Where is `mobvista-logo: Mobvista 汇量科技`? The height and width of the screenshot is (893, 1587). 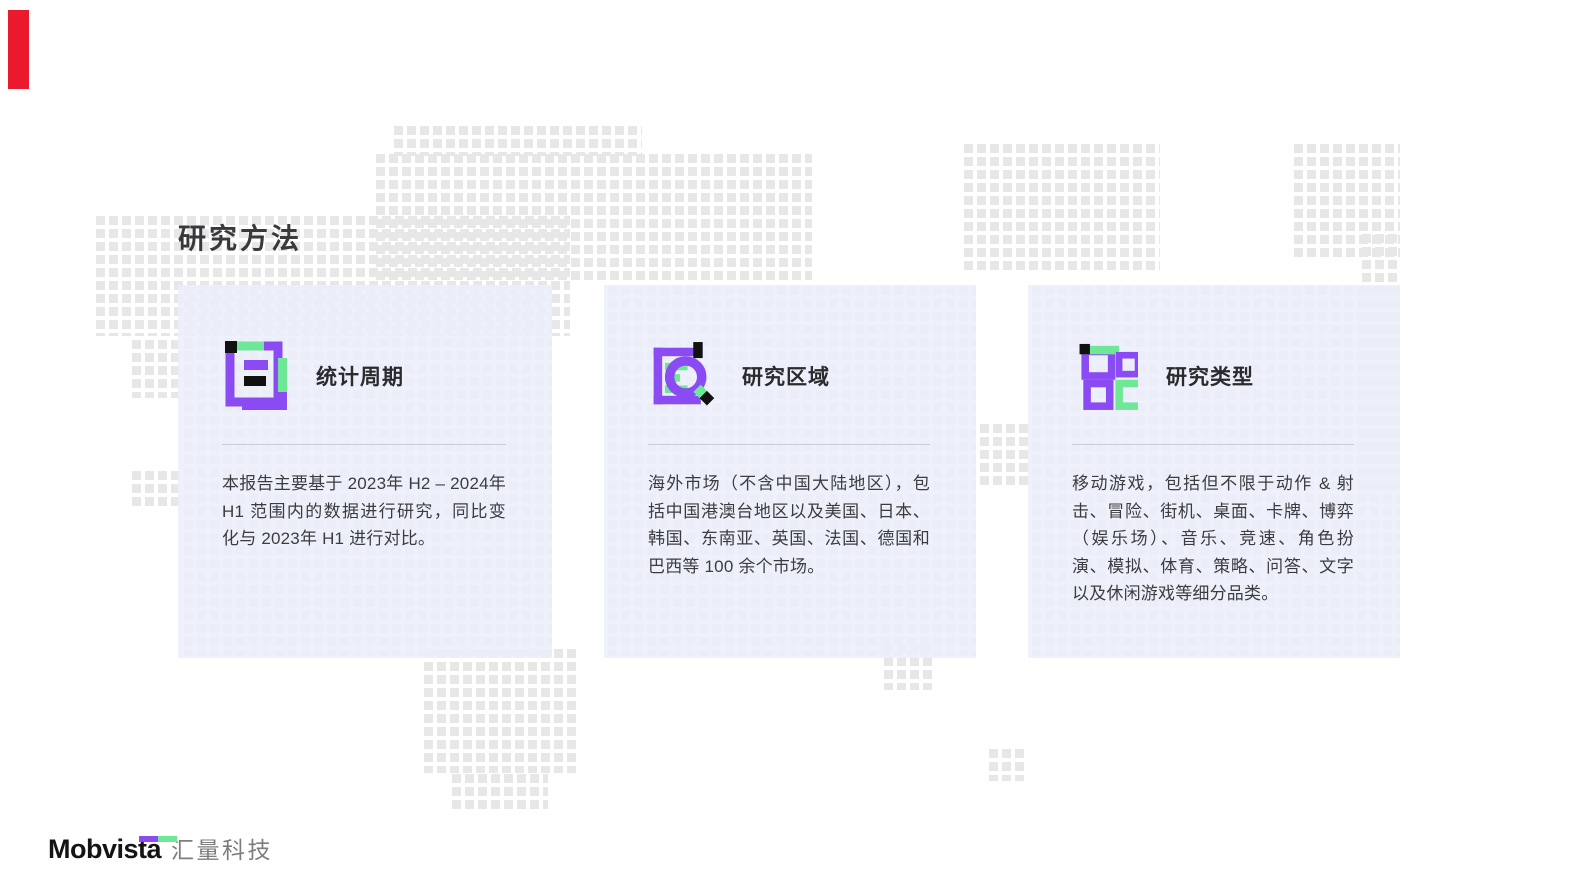 mobvista-logo: Mobvista 汇量科技 is located at coordinates (160, 848).